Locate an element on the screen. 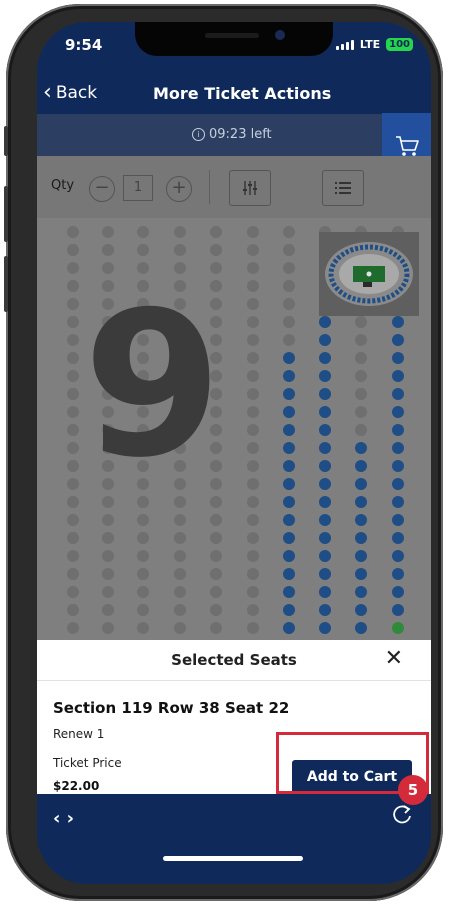 Image resolution: width=449 pixels, height=905 pixels. filter-button is located at coordinates (250, 188).